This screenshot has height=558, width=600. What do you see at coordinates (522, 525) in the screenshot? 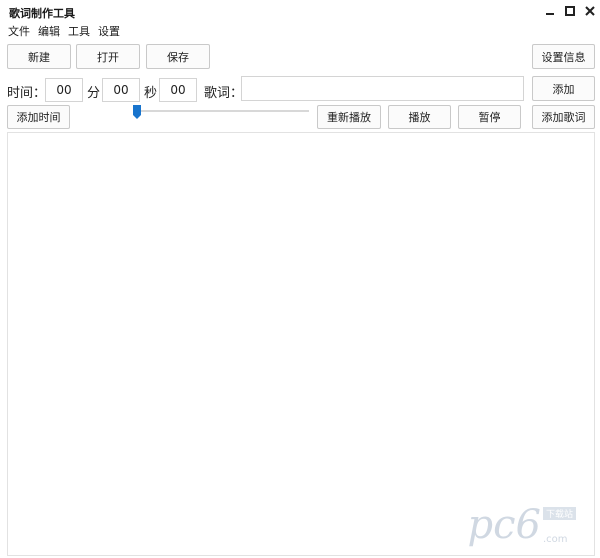
I see `pc6-watermark: pc6 下载站 .com` at bounding box center [522, 525].